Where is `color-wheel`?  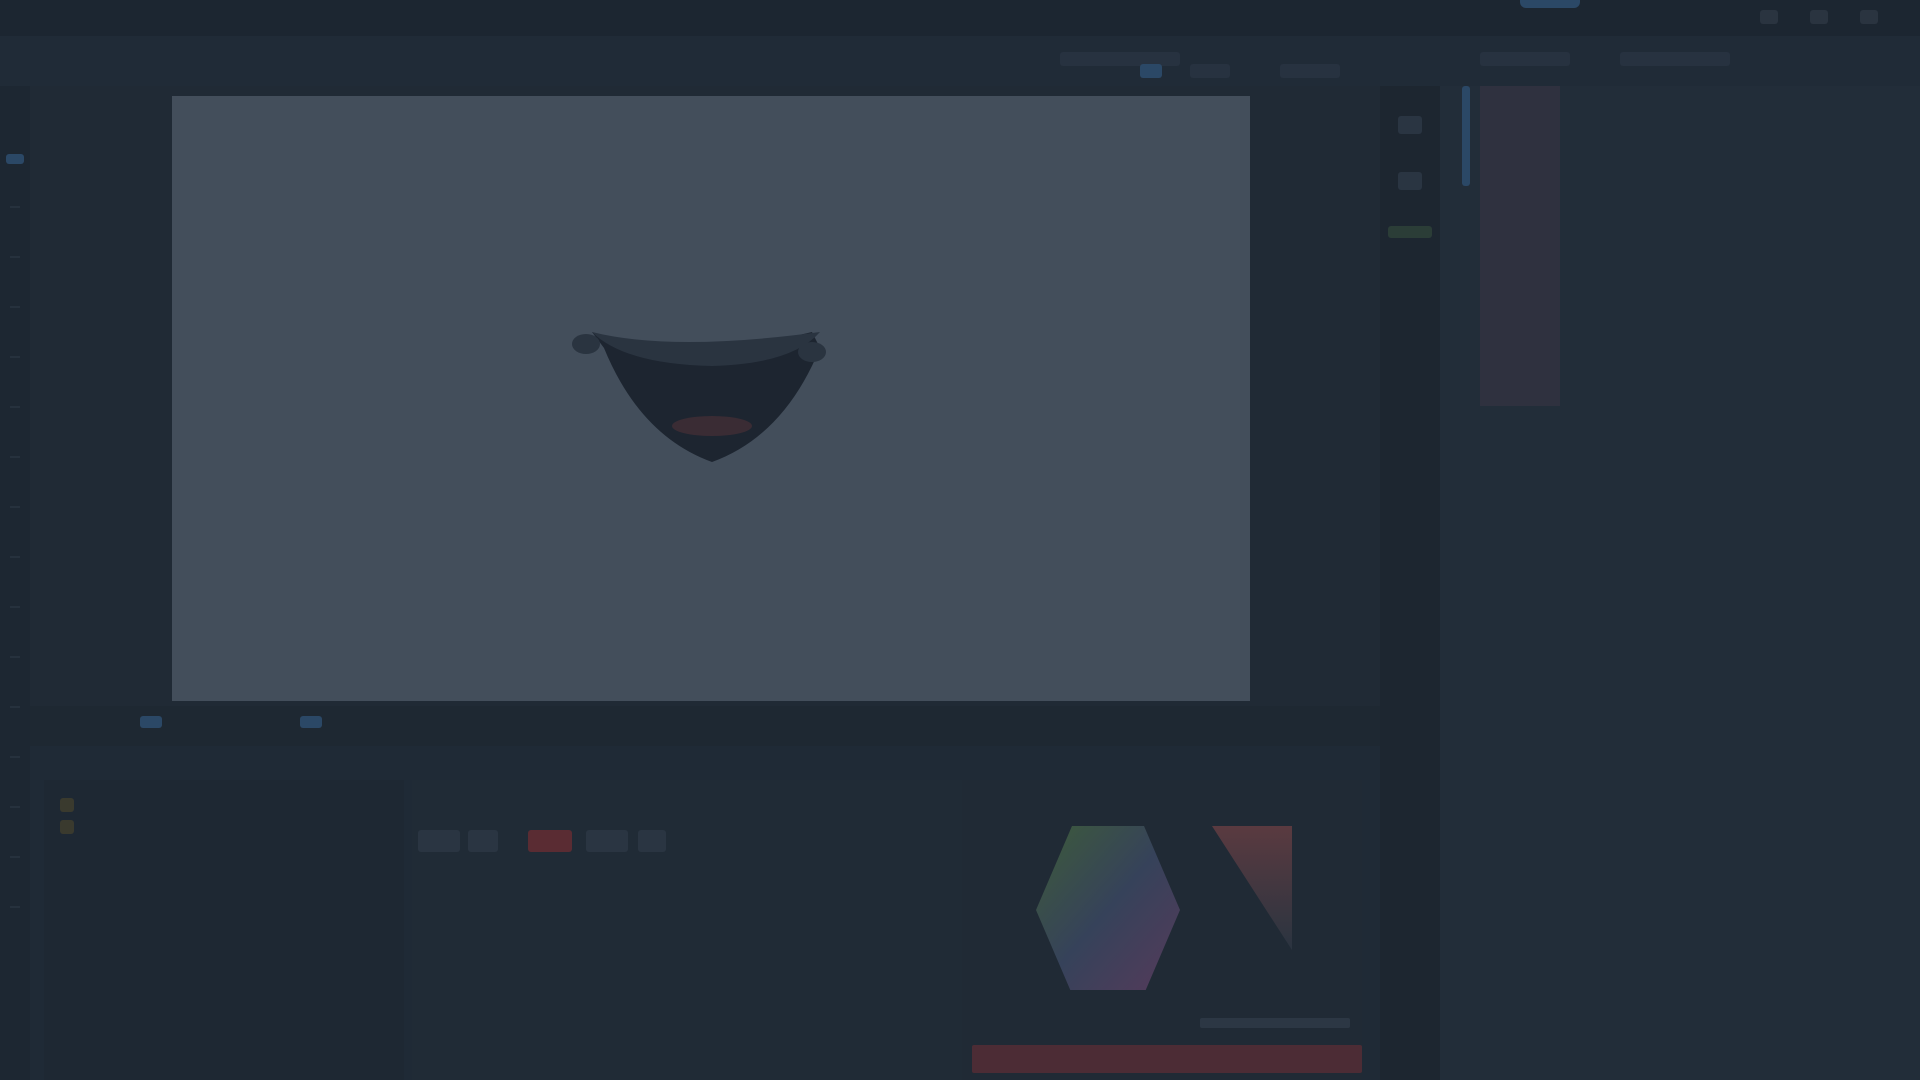 color-wheel is located at coordinates (1162, 885).